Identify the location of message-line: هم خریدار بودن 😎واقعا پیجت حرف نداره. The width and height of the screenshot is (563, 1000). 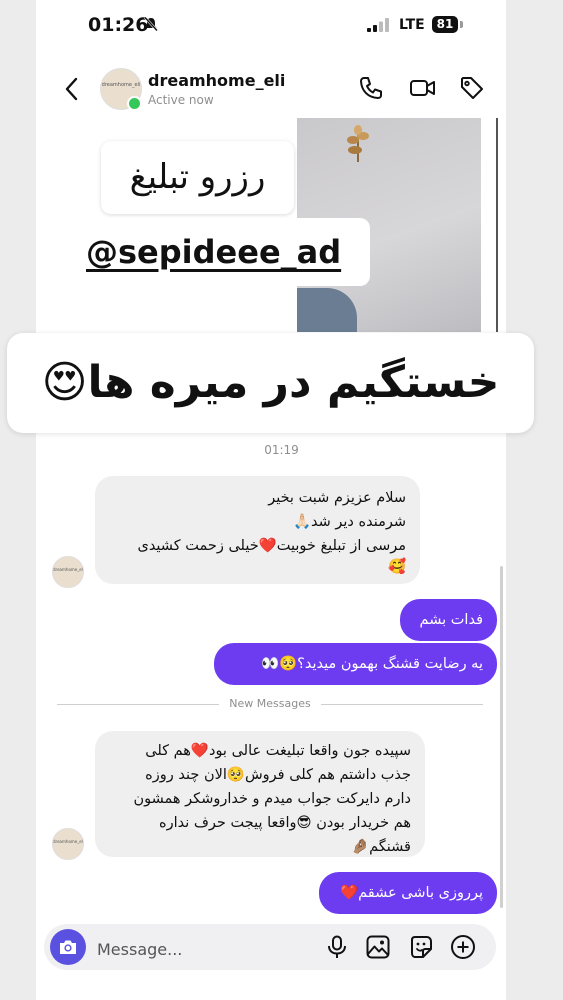
(285, 823).